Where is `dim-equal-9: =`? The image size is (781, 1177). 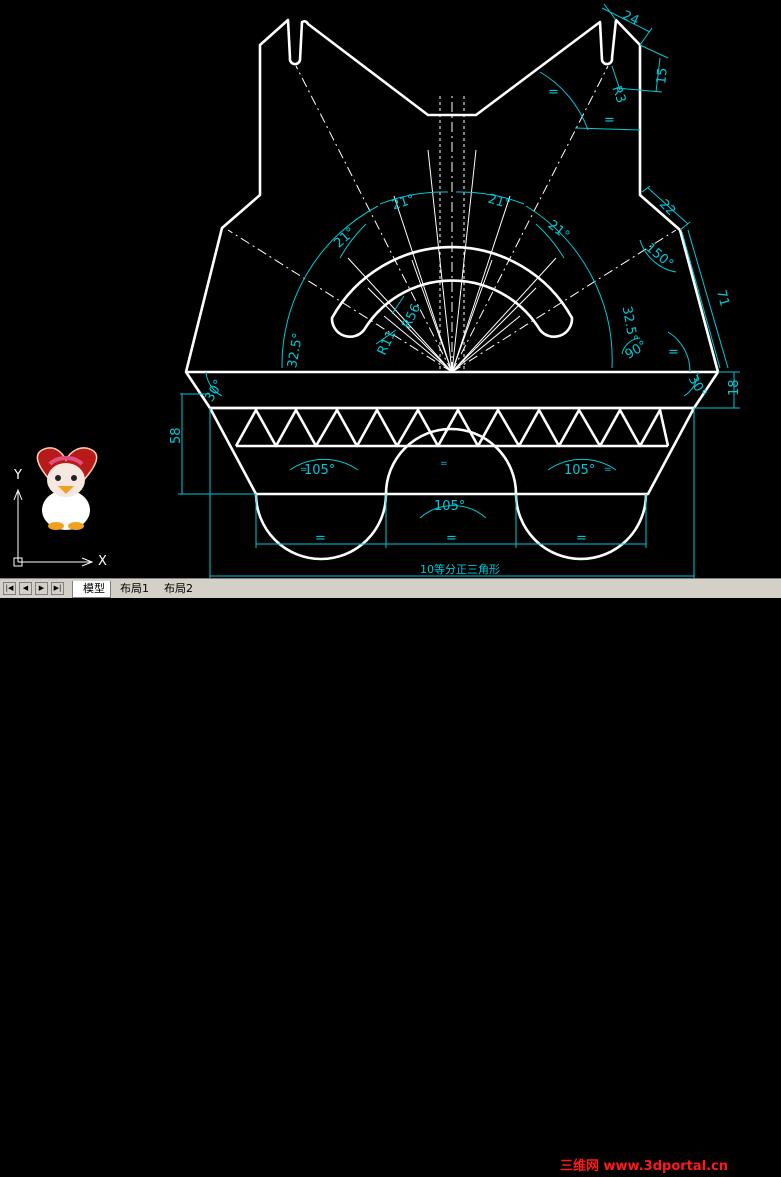 dim-equal-9: = is located at coordinates (444, 464).